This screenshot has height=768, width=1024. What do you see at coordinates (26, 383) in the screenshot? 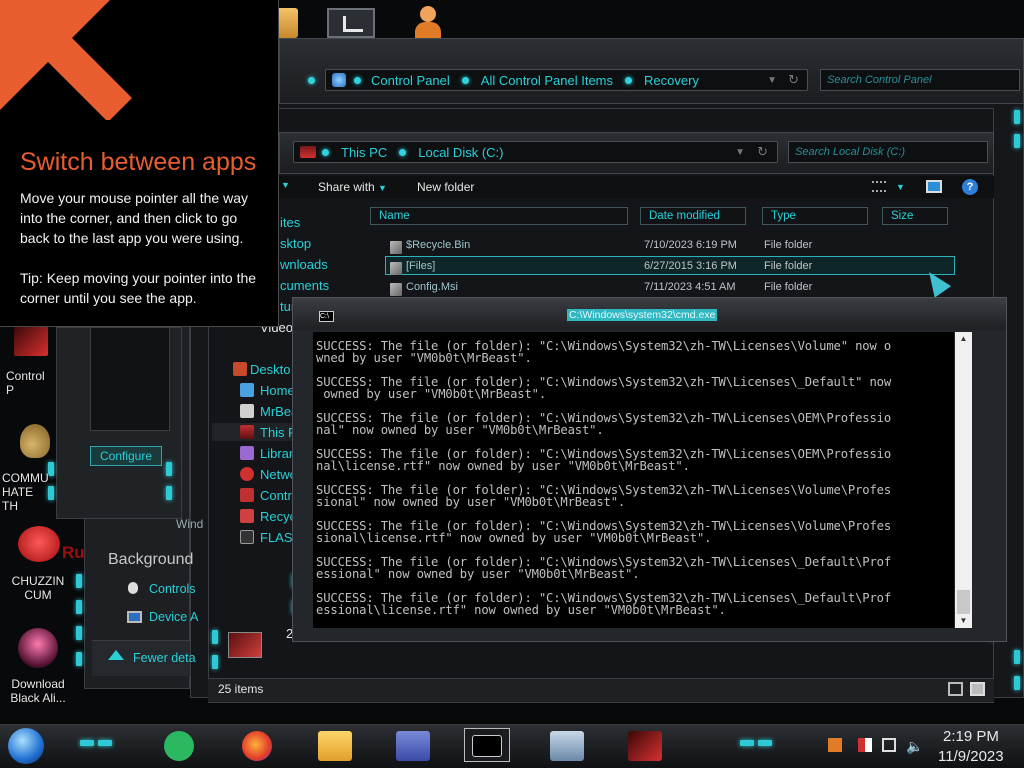
I see `desktop-icon-label: Control P` at bounding box center [26, 383].